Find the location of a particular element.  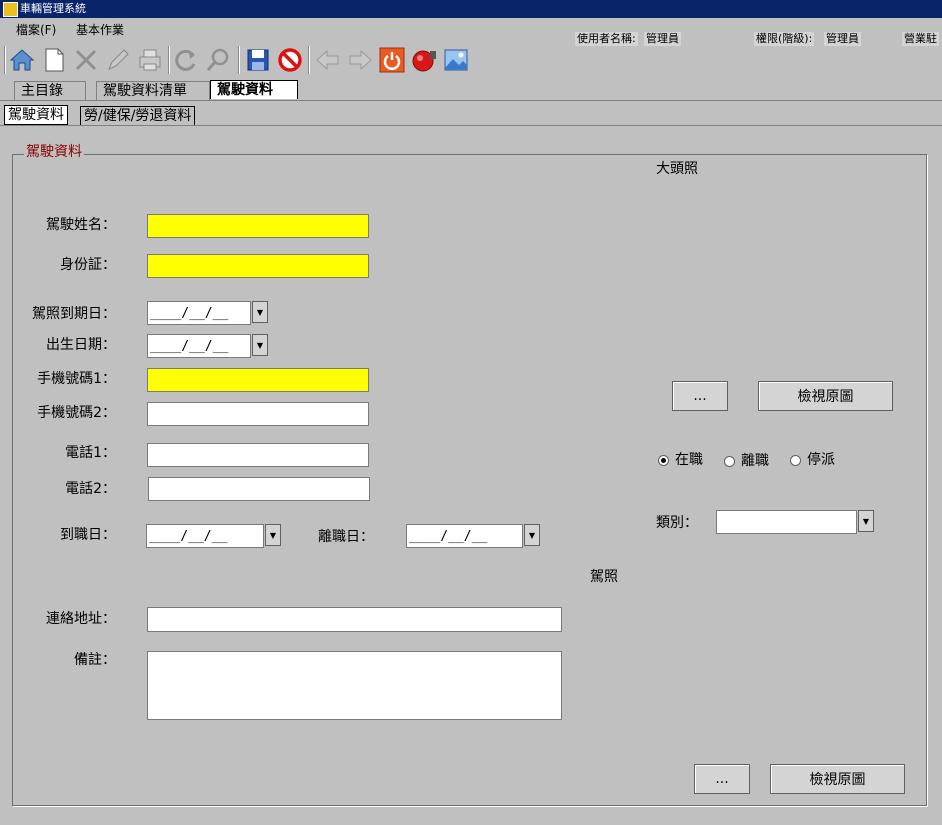

status-option-label: 離職 is located at coordinates (755, 461).